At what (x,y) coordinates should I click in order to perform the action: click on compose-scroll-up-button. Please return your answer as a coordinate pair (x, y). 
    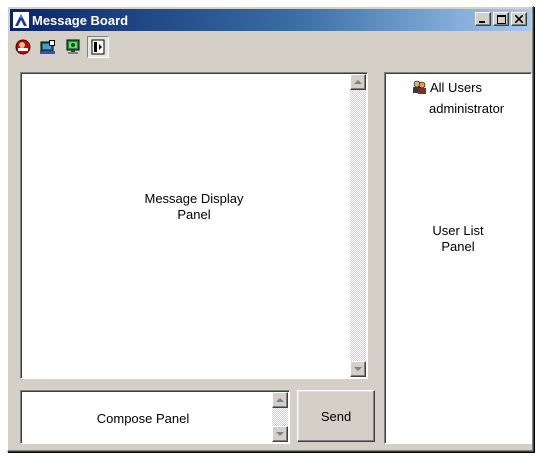
    Looking at the image, I should click on (280, 400).